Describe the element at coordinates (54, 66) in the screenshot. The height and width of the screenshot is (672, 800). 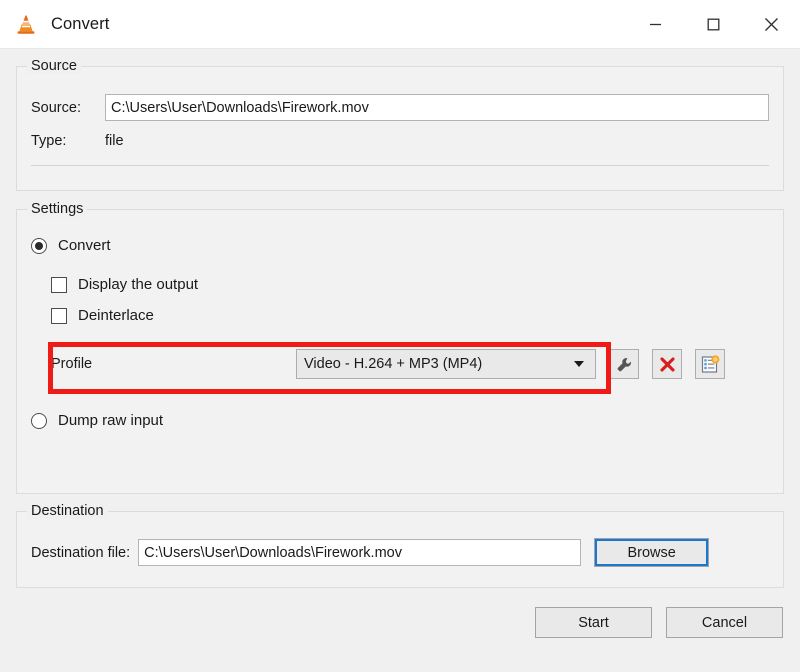
I see `source-group-title: Source` at that location.